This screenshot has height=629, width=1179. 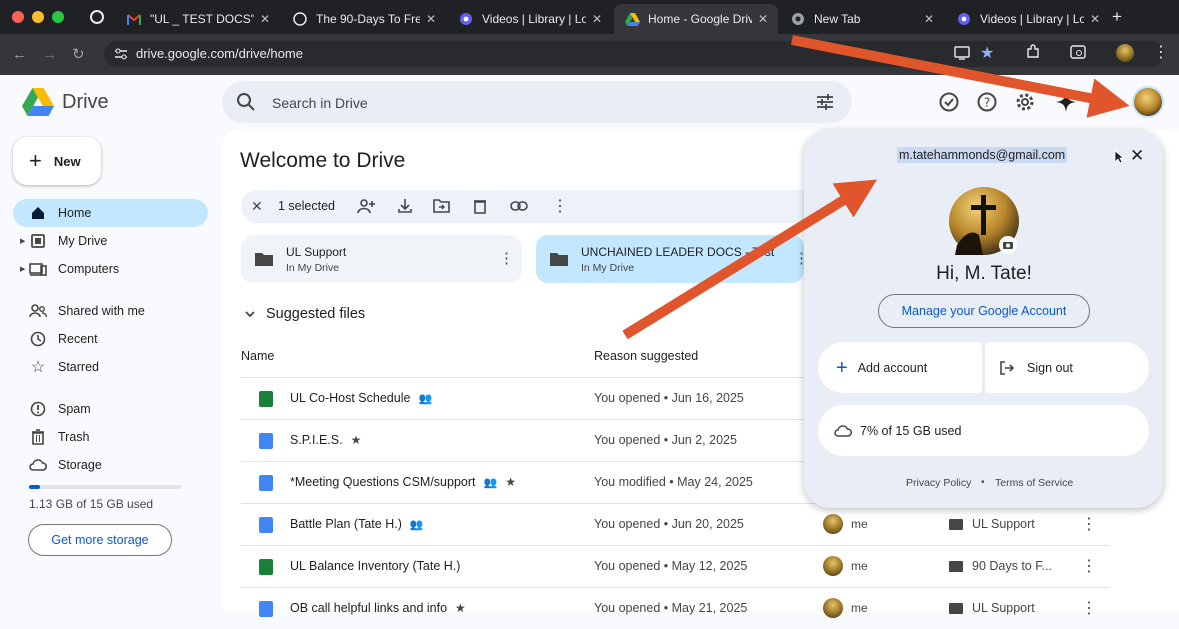 I want to click on sidebar-item-spam: Spam, so click(x=110, y=409).